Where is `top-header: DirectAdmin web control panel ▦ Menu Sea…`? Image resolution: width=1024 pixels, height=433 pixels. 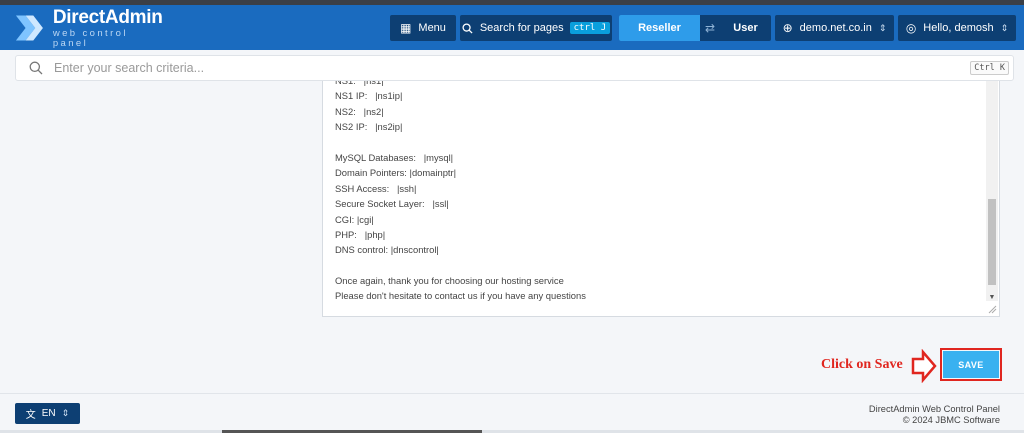 top-header: DirectAdmin web control panel ▦ Menu Sea… is located at coordinates (512, 27).